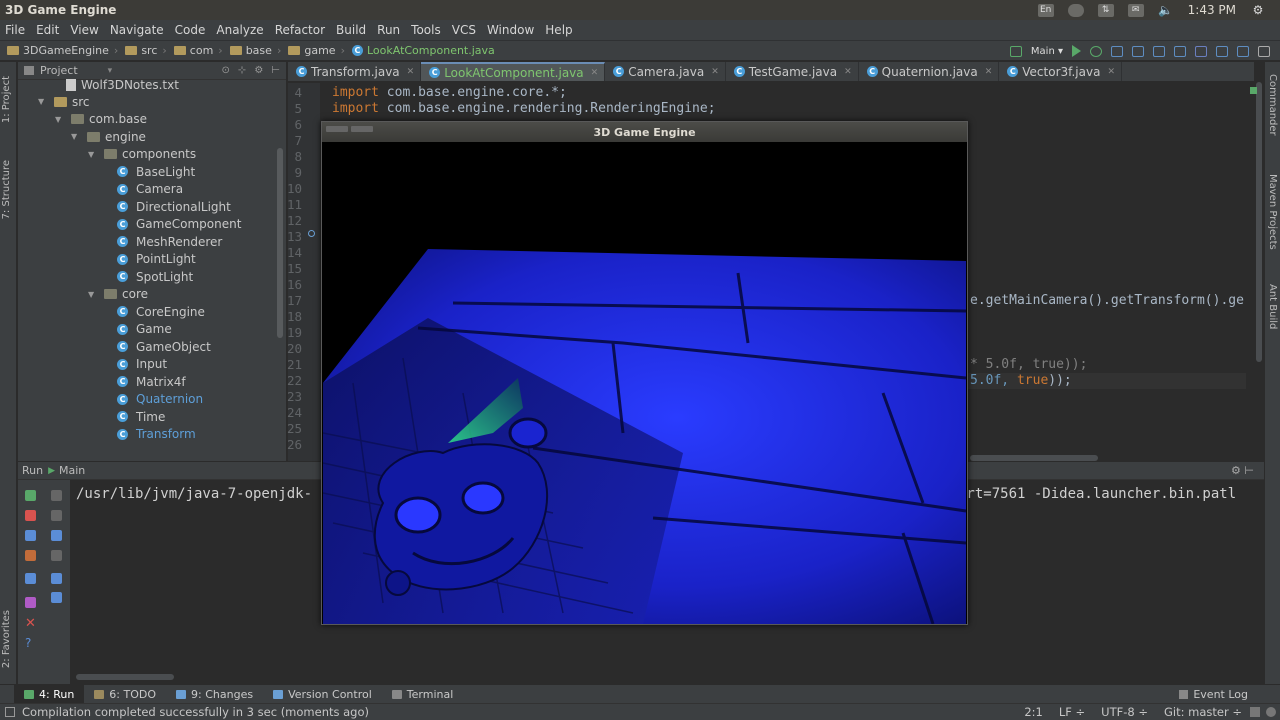 This screenshot has height=720, width=1280. Describe the element at coordinates (195, 50) in the screenshot. I see `breadcrumb-com: com ›` at that location.